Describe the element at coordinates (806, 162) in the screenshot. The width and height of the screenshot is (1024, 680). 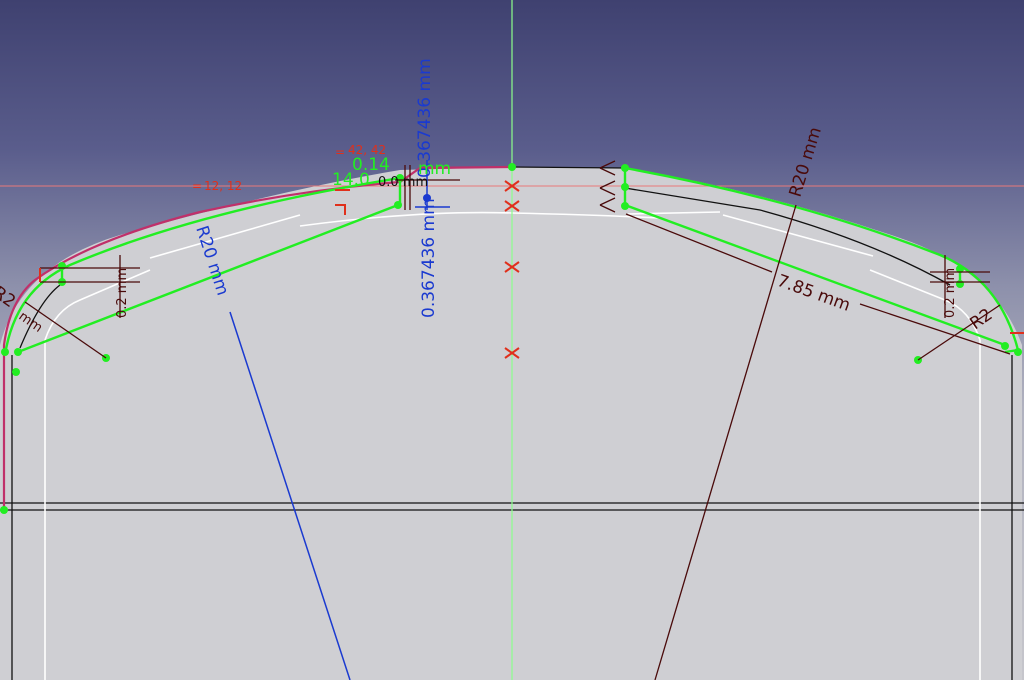
I see `radius-right-label: R20 mm` at that location.